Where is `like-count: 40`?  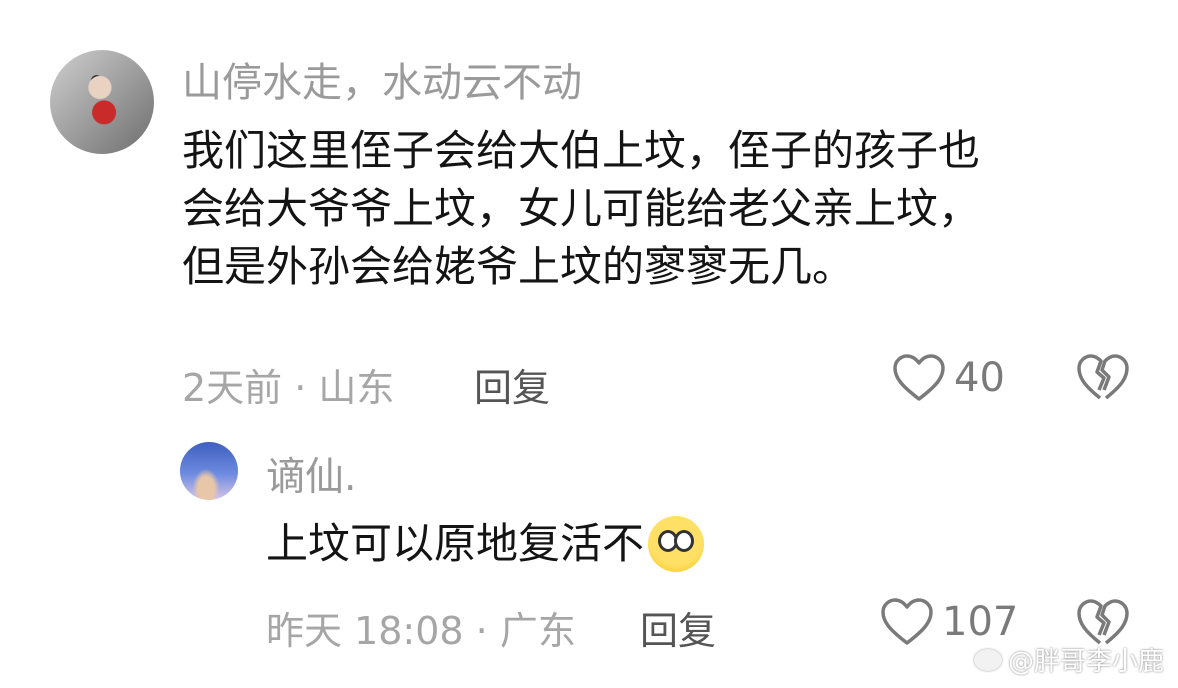
like-count: 40 is located at coordinates (979, 378).